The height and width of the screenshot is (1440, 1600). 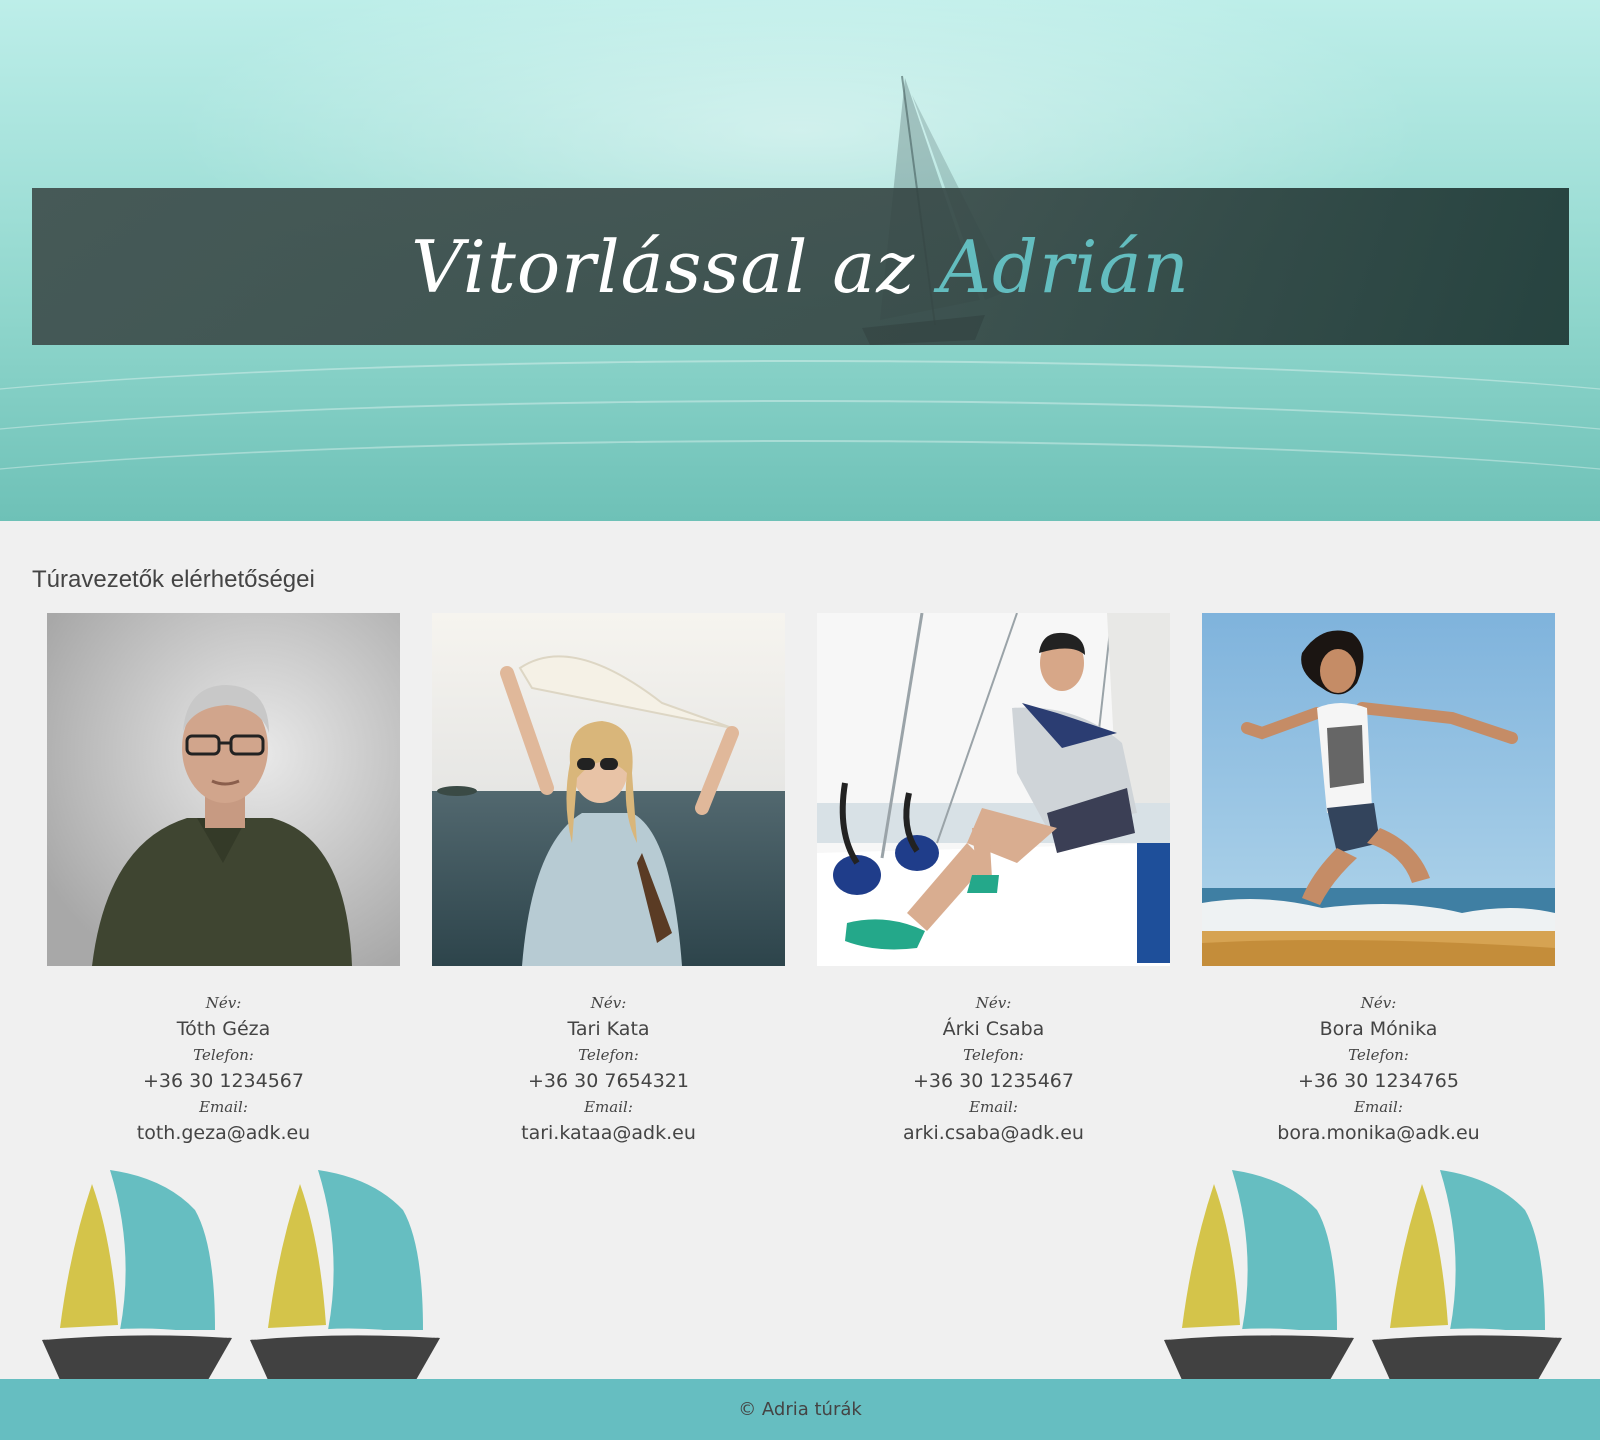 What do you see at coordinates (608, 1029) in the screenshot?
I see `guide-name: Tari Kata` at bounding box center [608, 1029].